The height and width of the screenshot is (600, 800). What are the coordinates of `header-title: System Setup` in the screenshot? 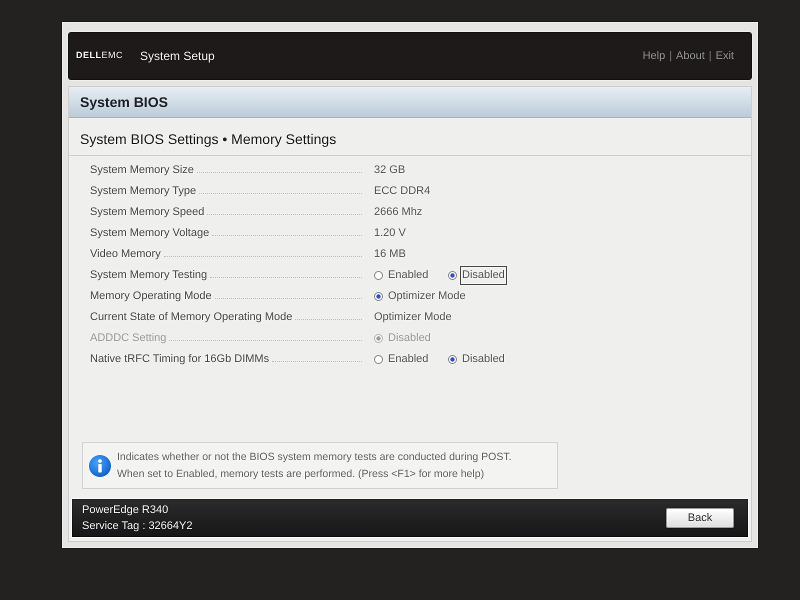 It's located at (177, 56).